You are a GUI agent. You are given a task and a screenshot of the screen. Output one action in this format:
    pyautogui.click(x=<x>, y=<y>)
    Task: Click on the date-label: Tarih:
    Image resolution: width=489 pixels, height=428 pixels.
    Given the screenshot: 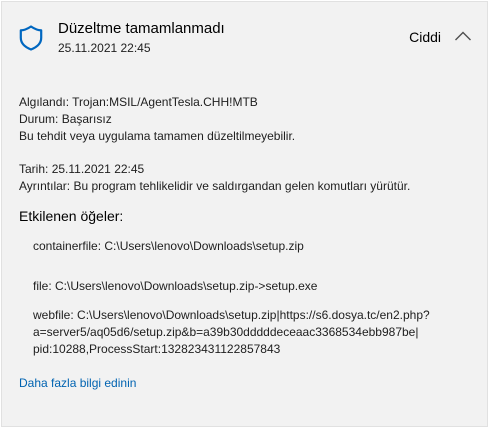 What is the action you would take?
    pyautogui.click(x=34, y=169)
    